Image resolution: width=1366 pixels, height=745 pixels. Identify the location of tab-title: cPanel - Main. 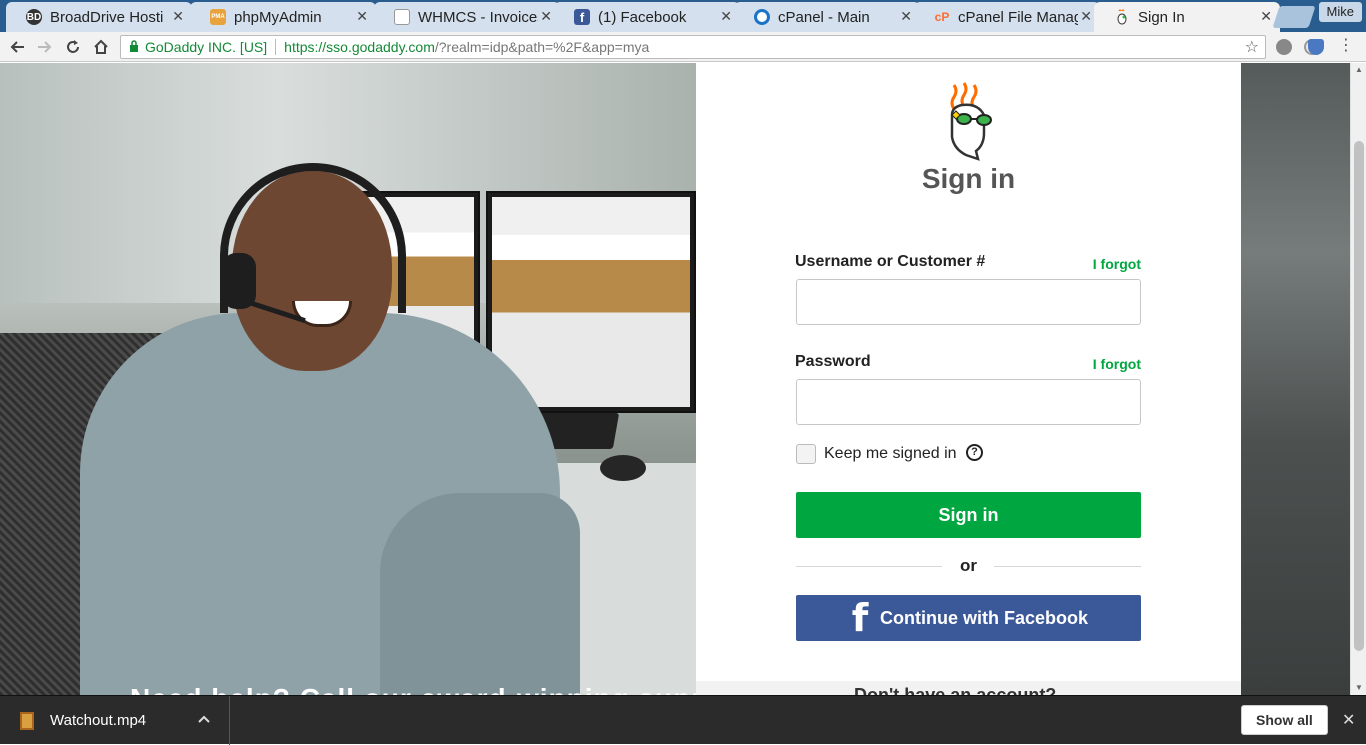
(824, 17).